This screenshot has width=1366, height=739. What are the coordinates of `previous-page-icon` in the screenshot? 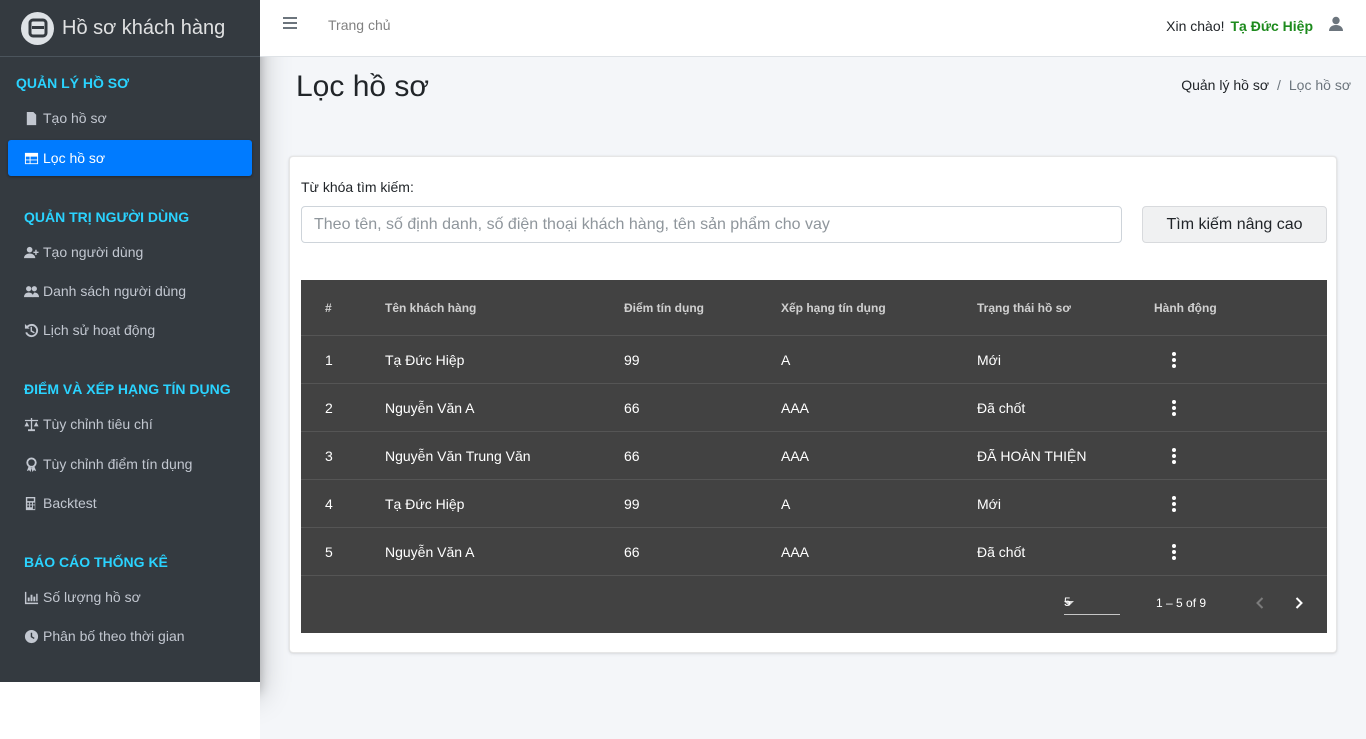 It's located at (1260, 603).